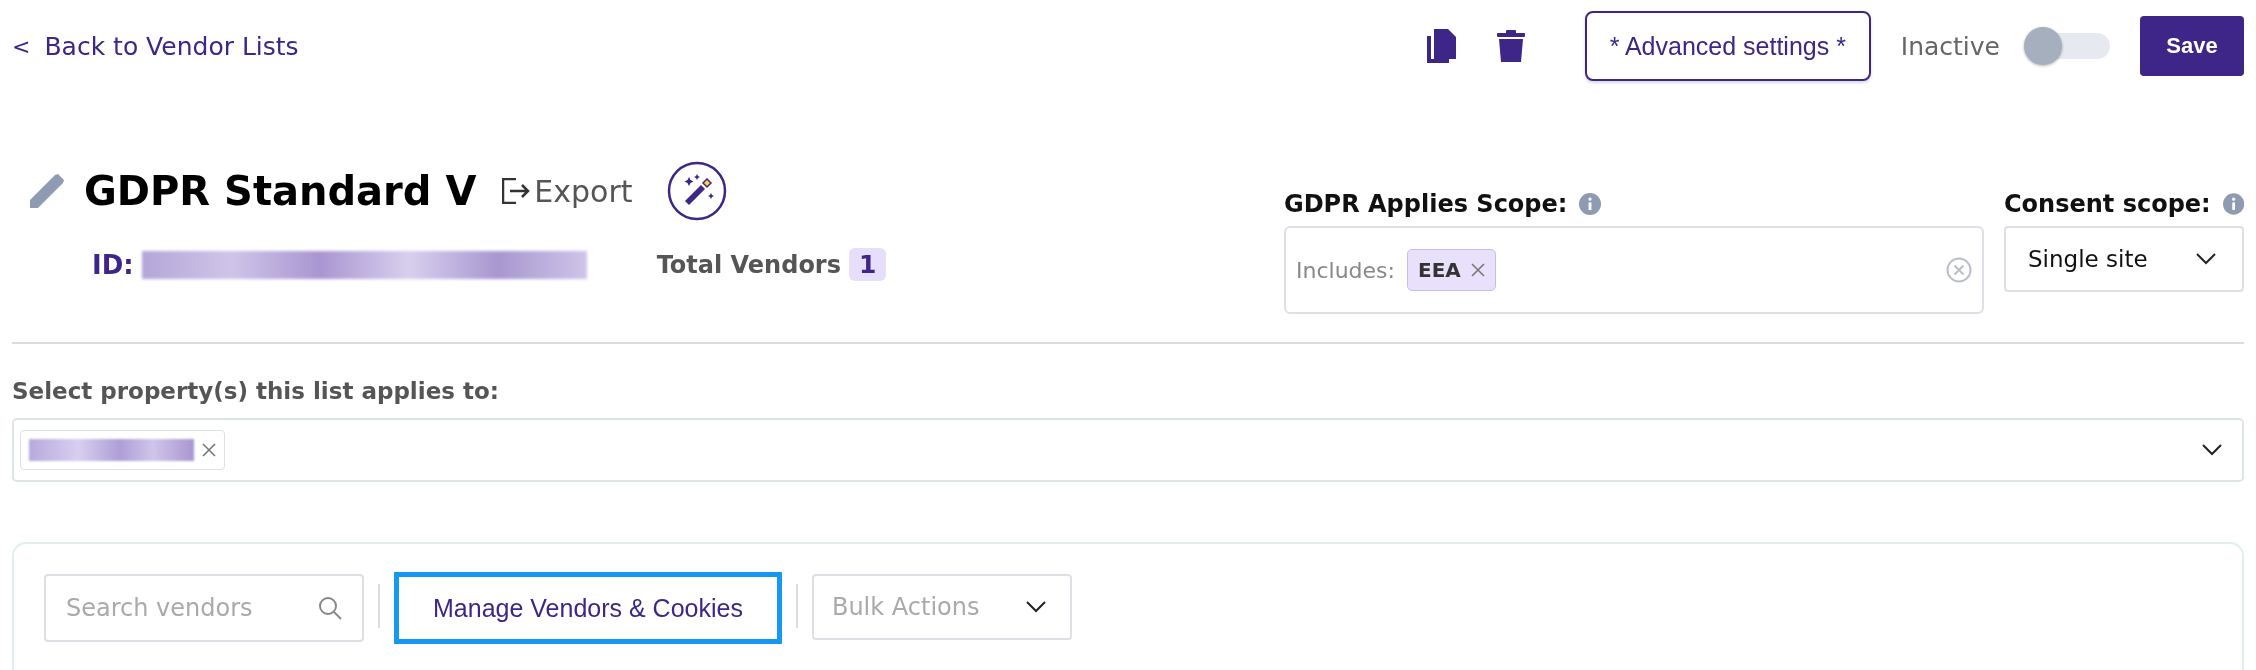 The image size is (2256, 670). What do you see at coordinates (122, 450) in the screenshot?
I see `property-chip` at bounding box center [122, 450].